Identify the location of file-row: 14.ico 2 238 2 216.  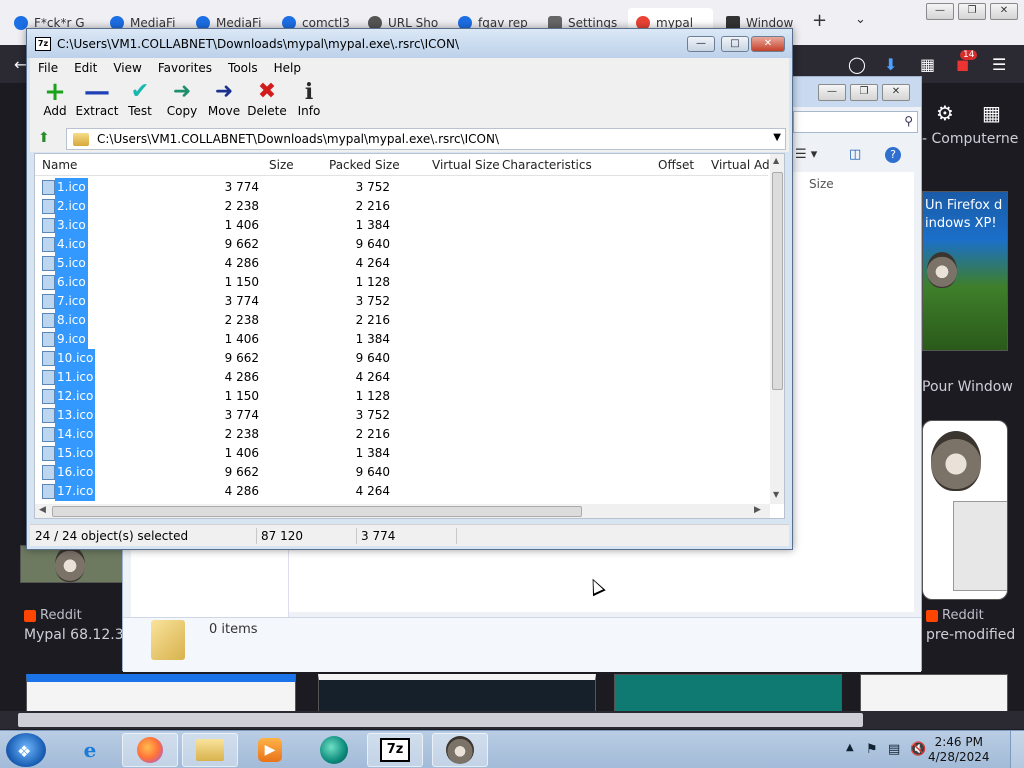
(401, 434).